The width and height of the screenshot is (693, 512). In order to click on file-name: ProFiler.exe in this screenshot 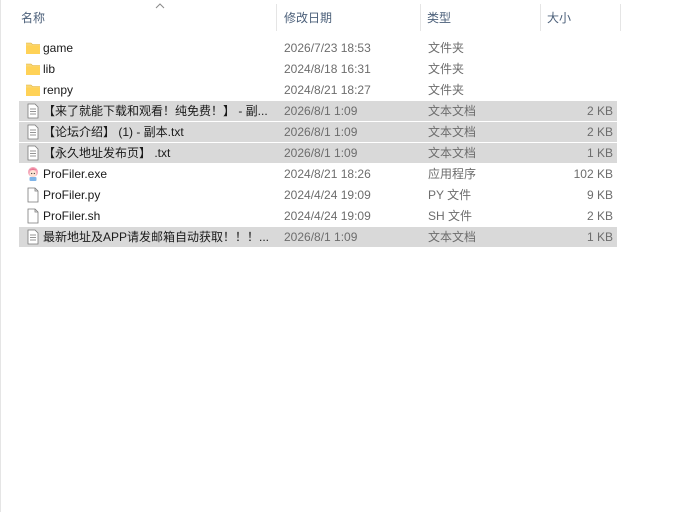, I will do `click(75, 174)`.